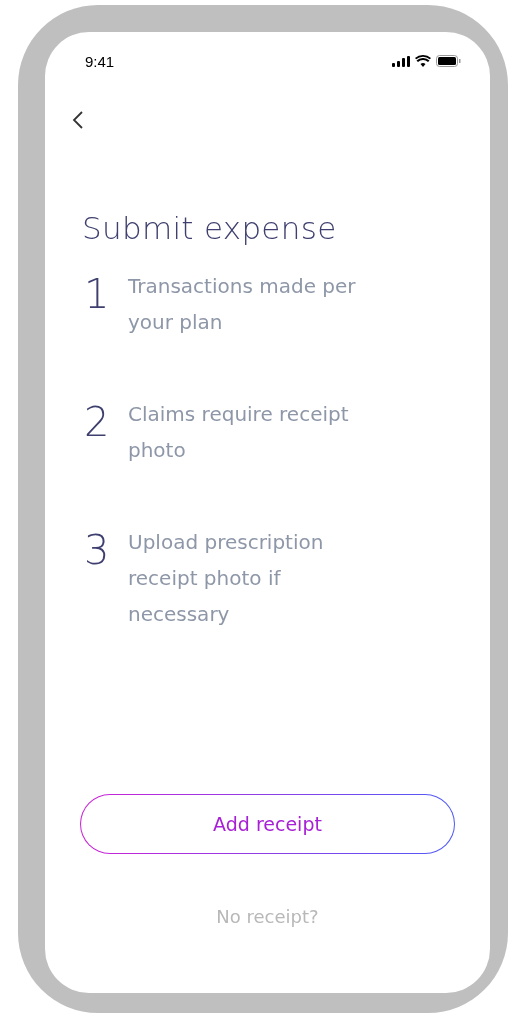  Describe the element at coordinates (100, 61) in the screenshot. I see `status-time: 9:41` at that location.